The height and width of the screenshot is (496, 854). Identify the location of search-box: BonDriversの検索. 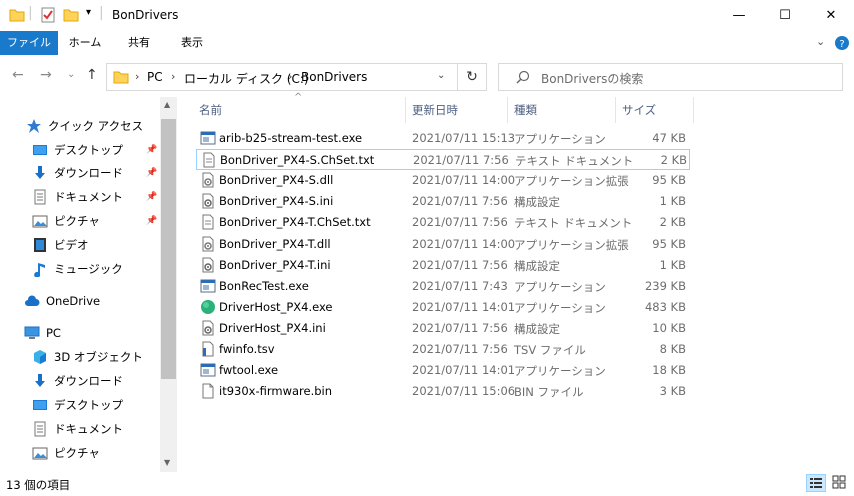
(670, 77).